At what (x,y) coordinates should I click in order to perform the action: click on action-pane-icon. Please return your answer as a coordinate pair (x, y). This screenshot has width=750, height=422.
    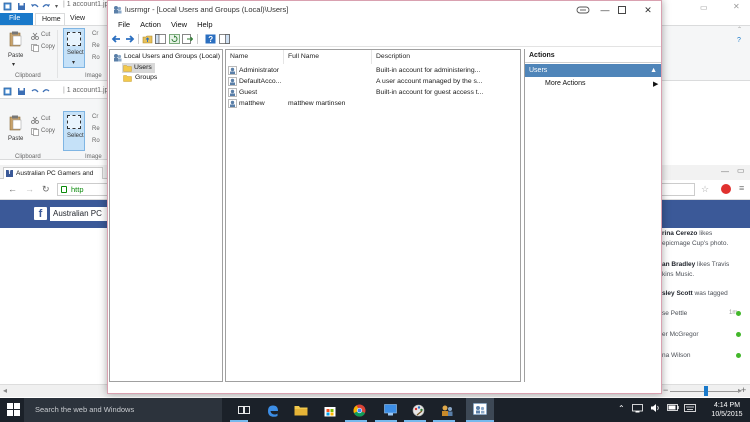
    Looking at the image, I should click on (224, 39).